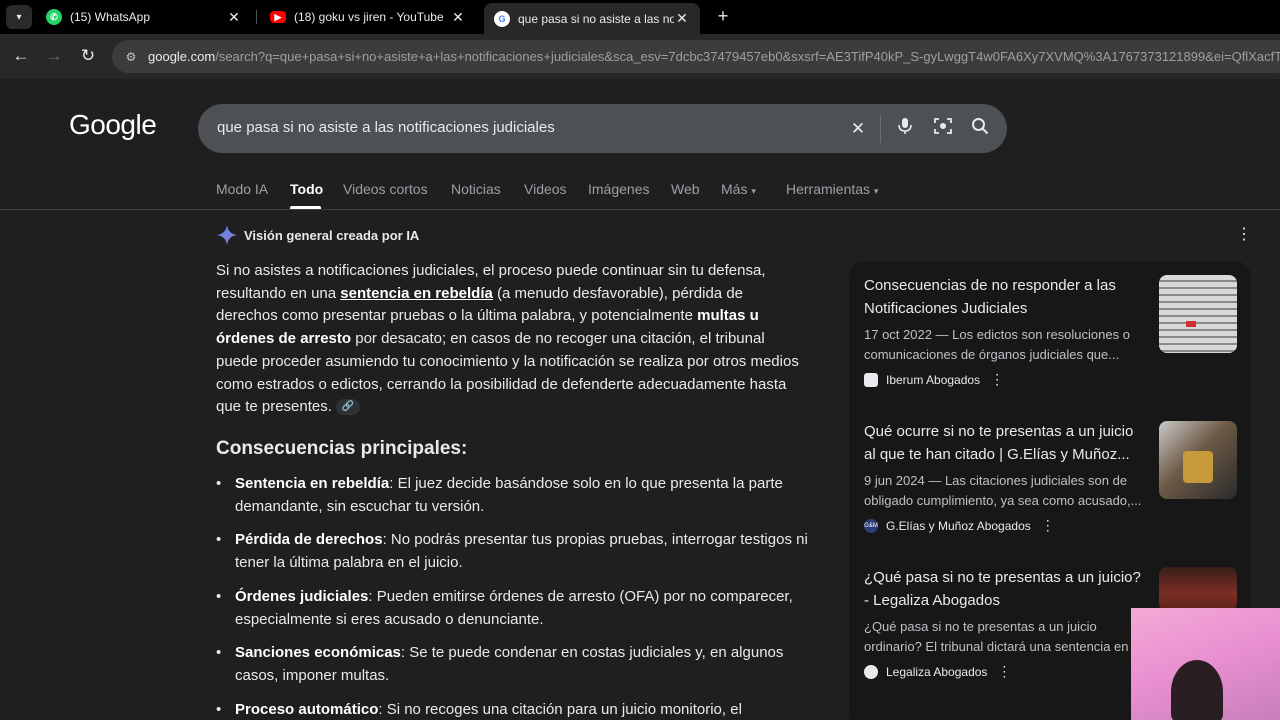  Describe the element at coordinates (348, 407) in the screenshot. I see `link-icon: 🔗` at that location.